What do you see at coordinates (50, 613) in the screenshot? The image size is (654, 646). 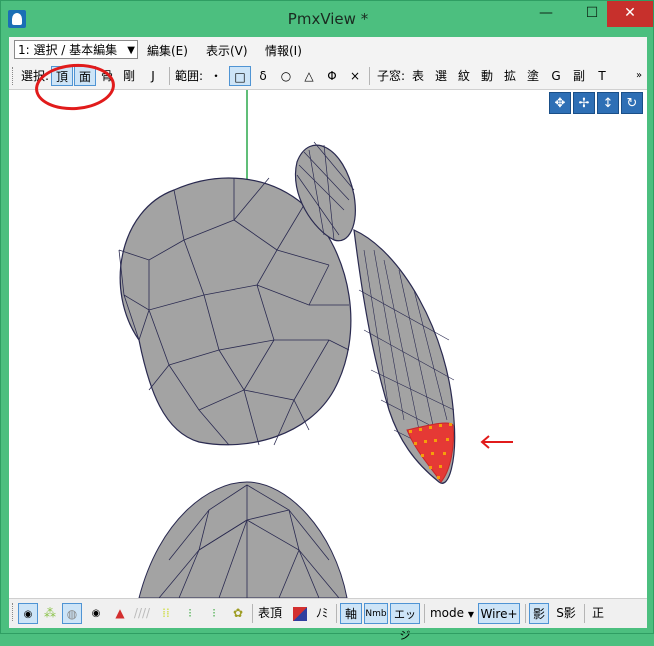 I see `normal-display-icon: ⁂` at bounding box center [50, 613].